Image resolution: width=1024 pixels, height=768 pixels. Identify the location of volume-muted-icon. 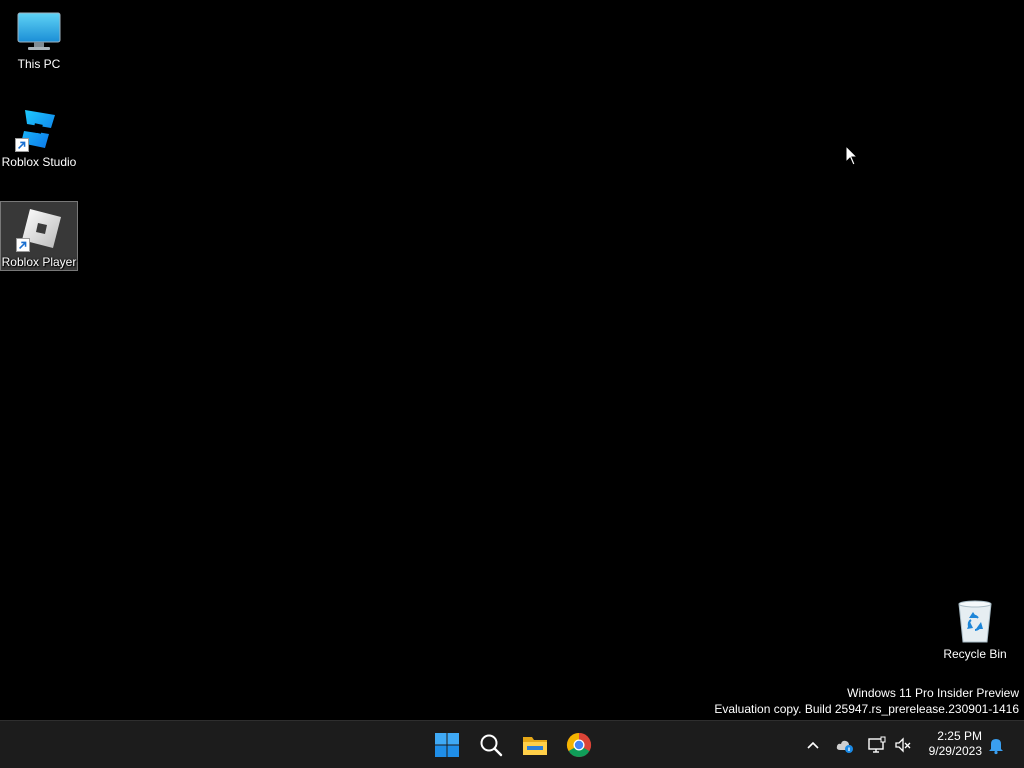
(903, 745).